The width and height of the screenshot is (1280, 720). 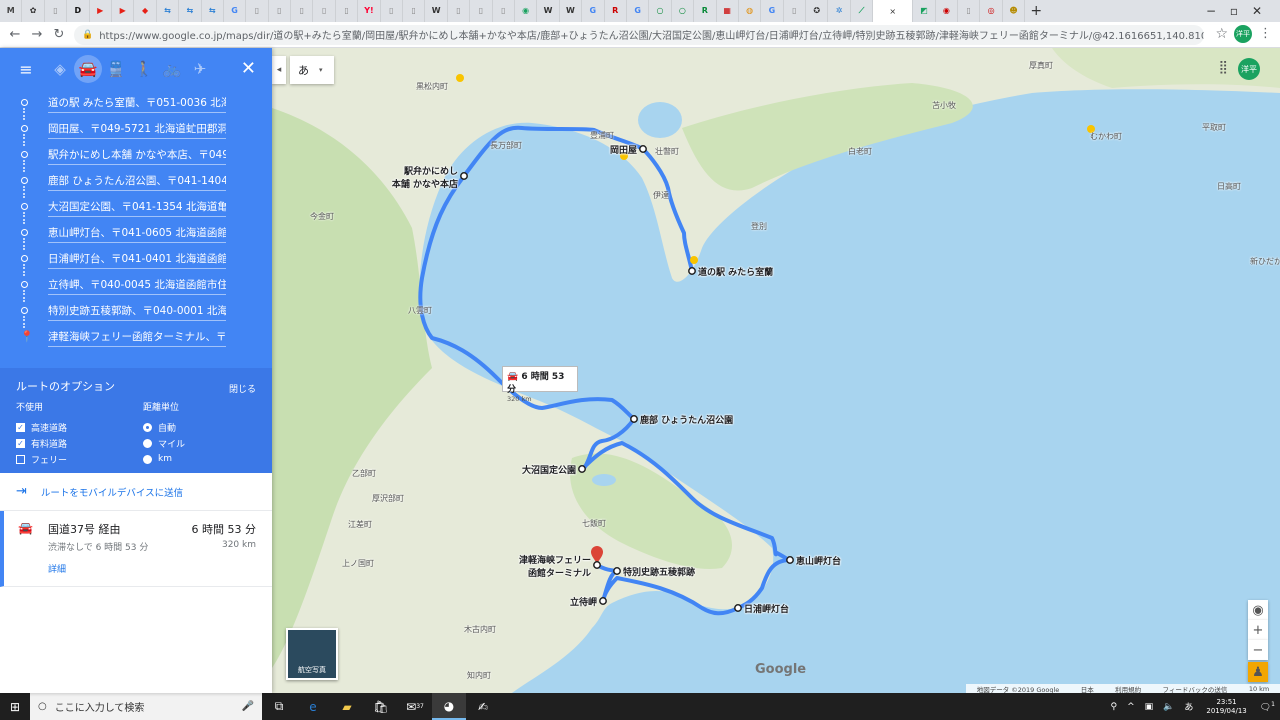 What do you see at coordinates (146, 706) in the screenshot?
I see `taskbar-search: ○ ここに入力して検索 🎤` at bounding box center [146, 706].